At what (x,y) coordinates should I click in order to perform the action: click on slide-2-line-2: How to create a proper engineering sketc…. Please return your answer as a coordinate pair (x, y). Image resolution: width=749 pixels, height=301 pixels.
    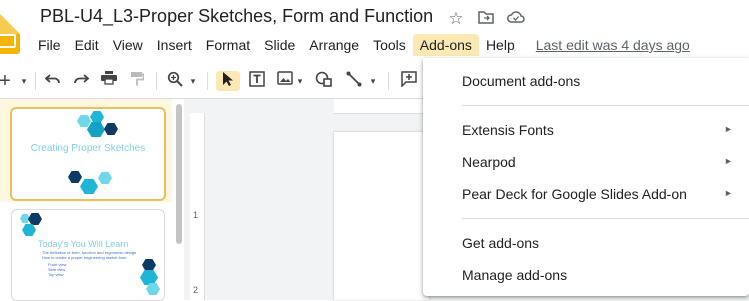
    Looking at the image, I should click on (84, 257).